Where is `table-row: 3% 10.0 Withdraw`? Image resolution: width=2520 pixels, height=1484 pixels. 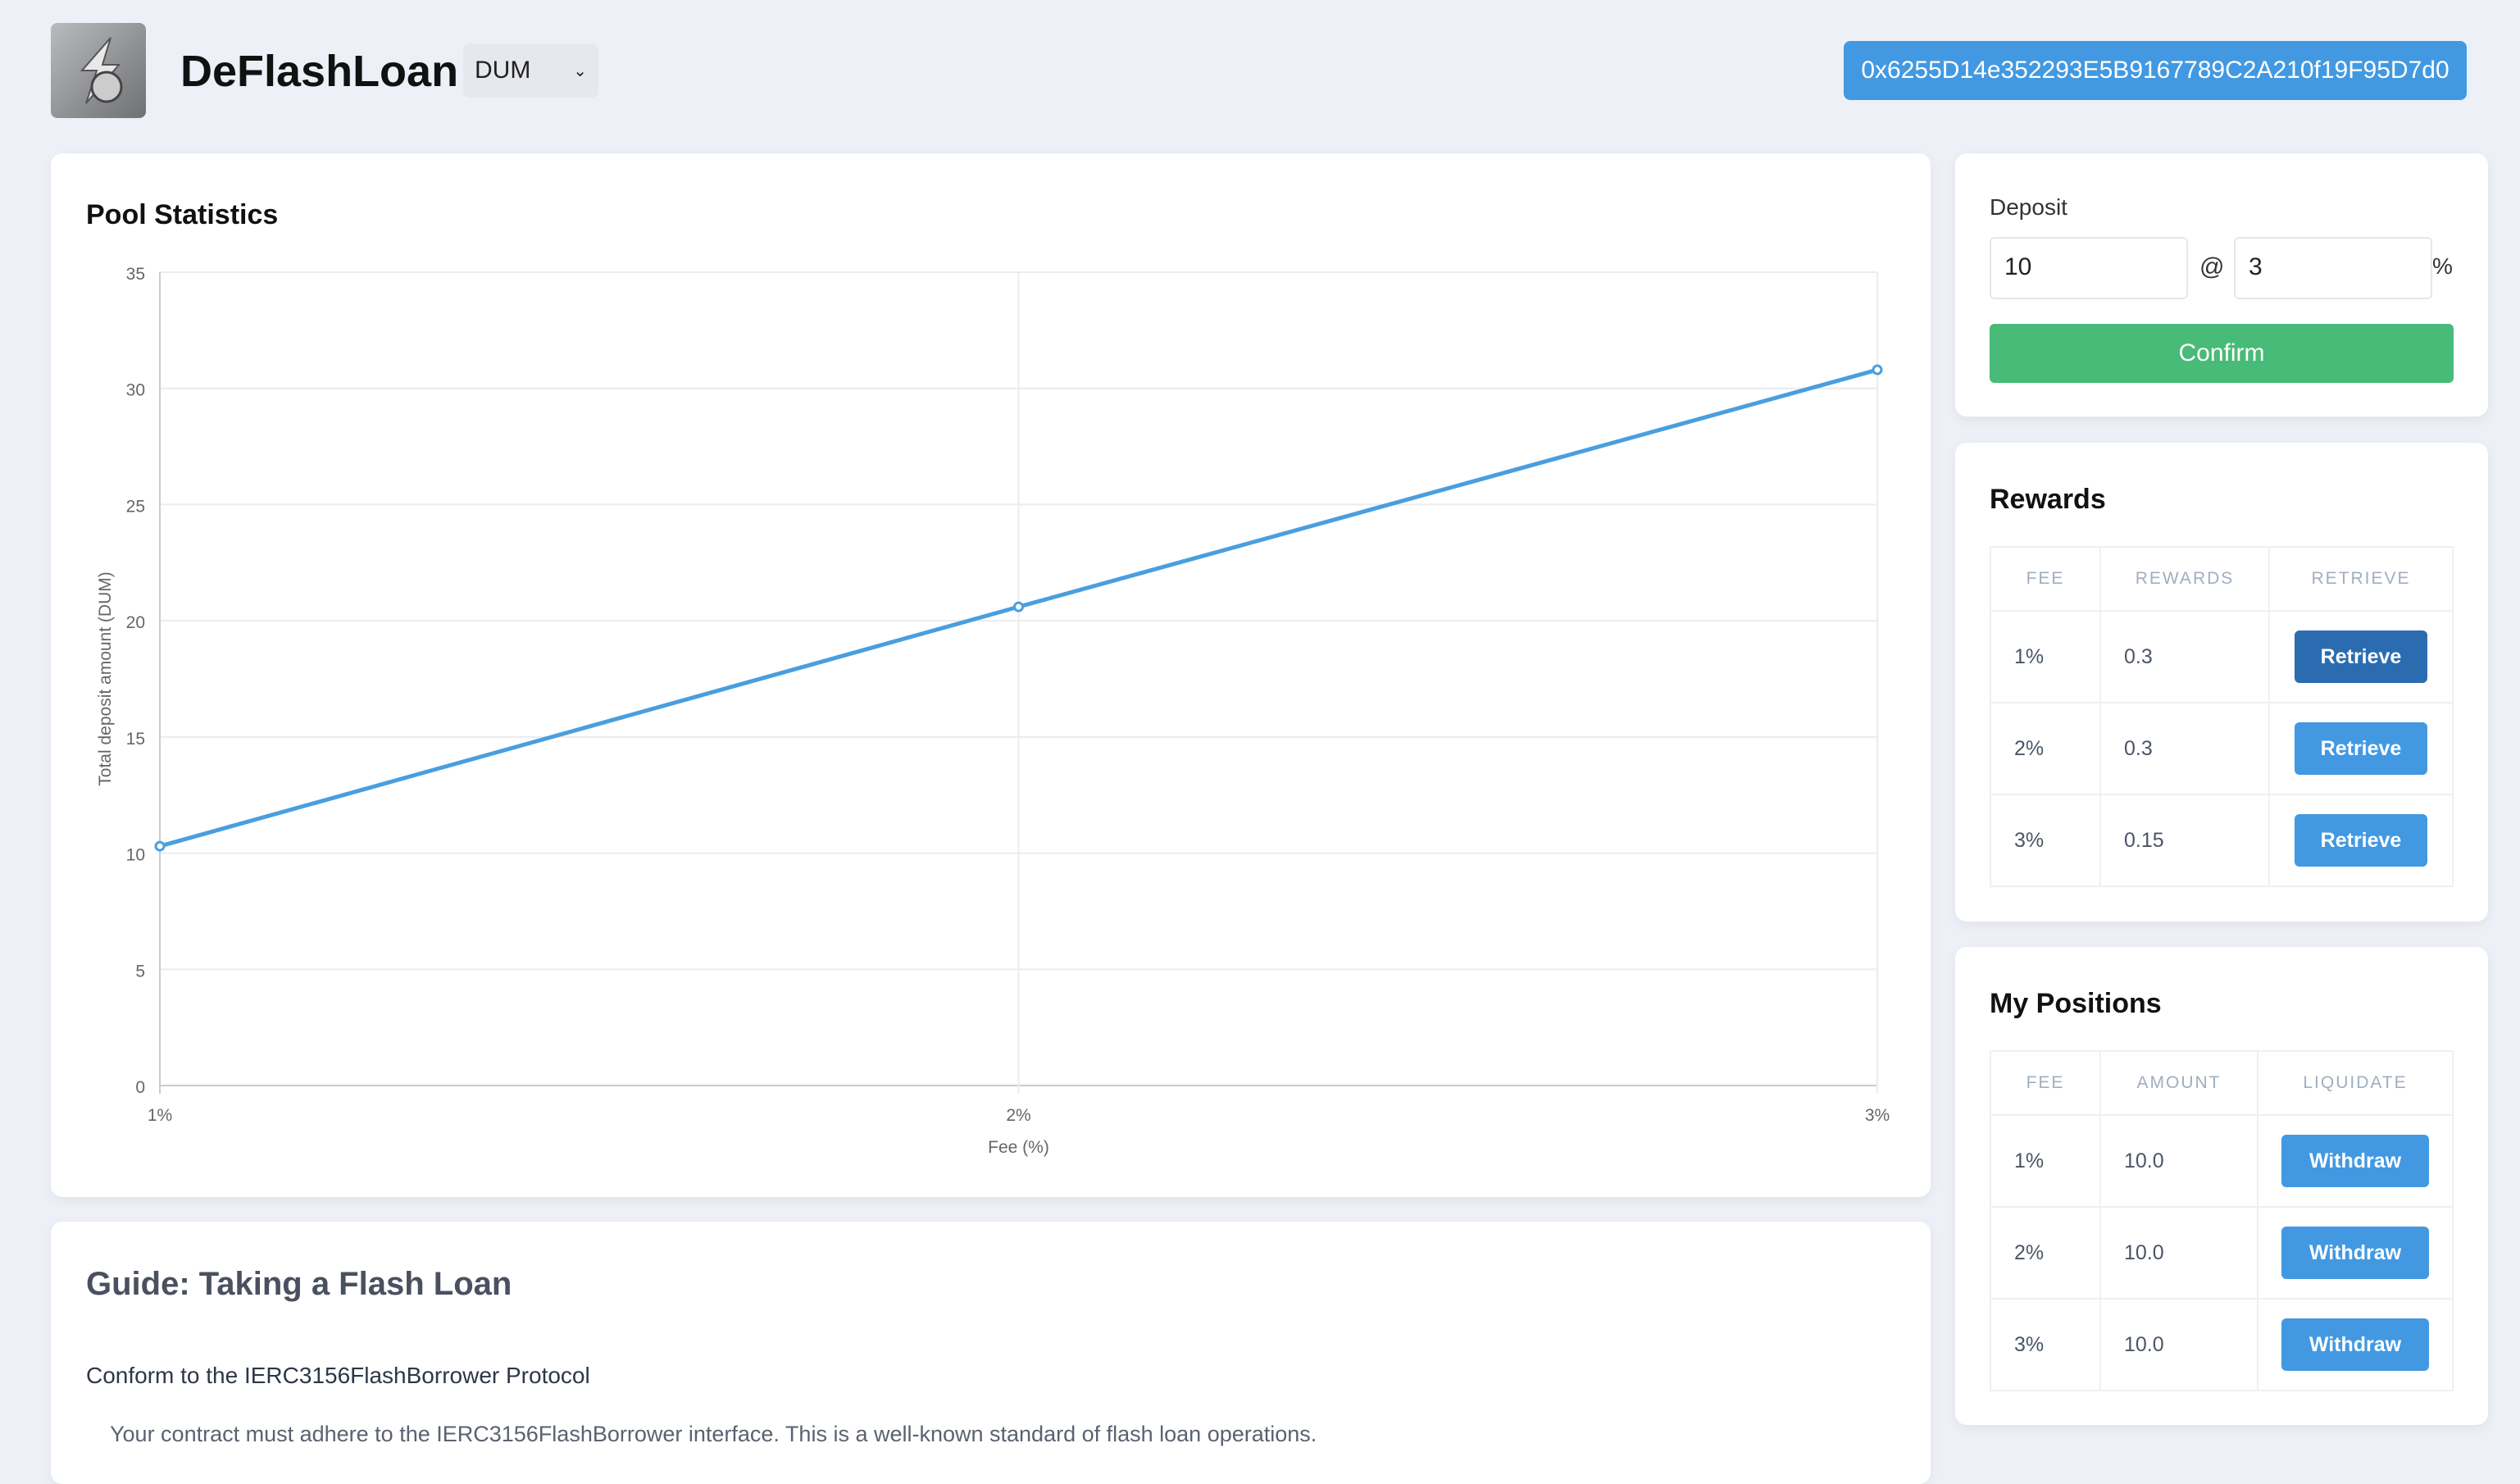 table-row: 3% 10.0 Withdraw is located at coordinates (2222, 1344).